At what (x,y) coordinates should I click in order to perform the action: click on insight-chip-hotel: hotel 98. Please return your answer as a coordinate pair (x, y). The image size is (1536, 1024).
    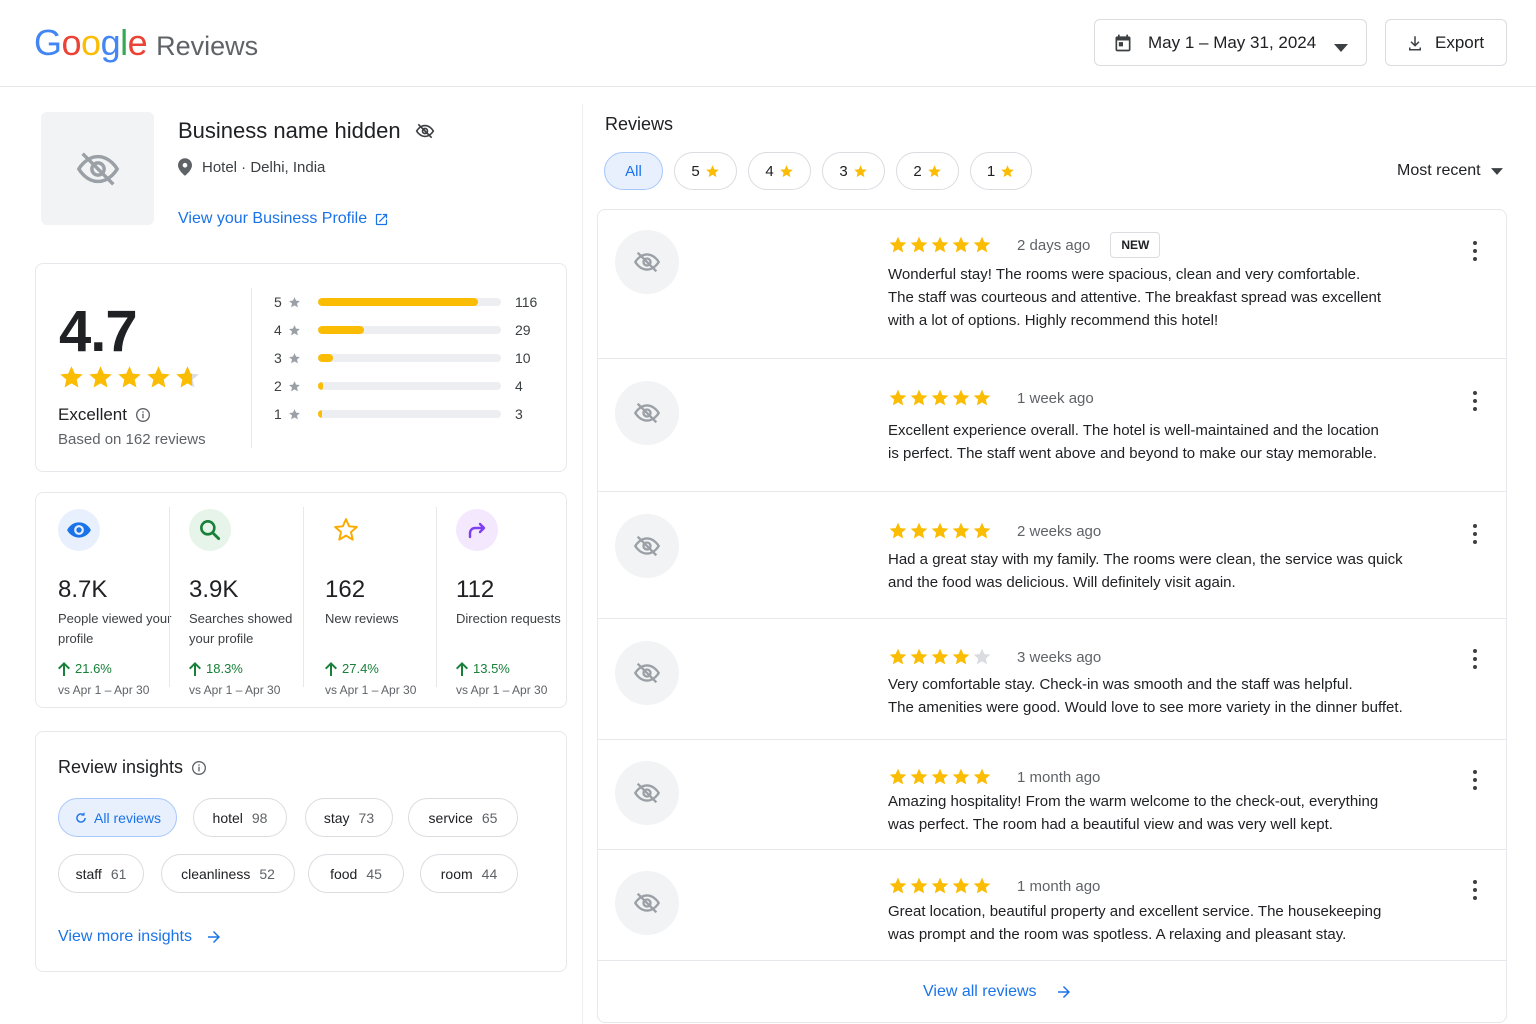
    Looking at the image, I should click on (240, 817).